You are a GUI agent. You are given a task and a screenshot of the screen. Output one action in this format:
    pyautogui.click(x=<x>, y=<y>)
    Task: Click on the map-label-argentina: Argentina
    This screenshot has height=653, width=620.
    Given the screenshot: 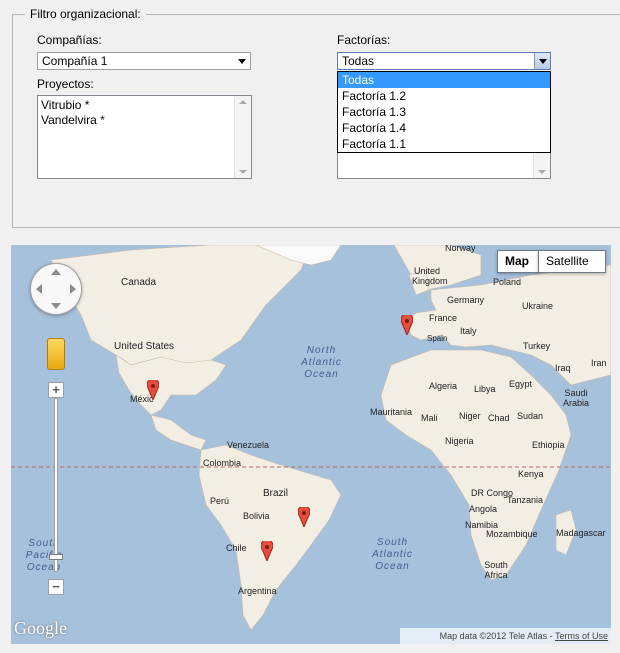 What is the action you would take?
    pyautogui.click(x=257, y=591)
    